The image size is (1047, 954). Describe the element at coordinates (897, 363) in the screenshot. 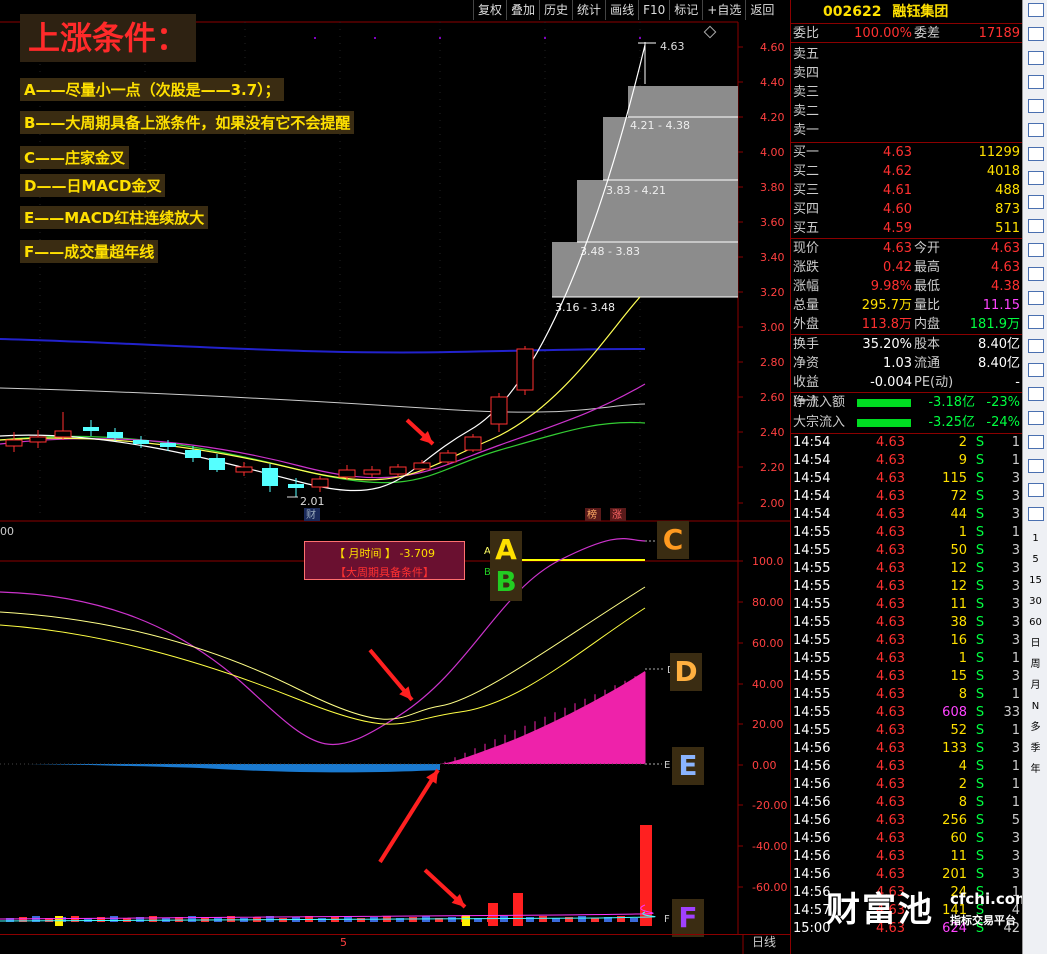

I see `fund-value: 1.03` at that location.